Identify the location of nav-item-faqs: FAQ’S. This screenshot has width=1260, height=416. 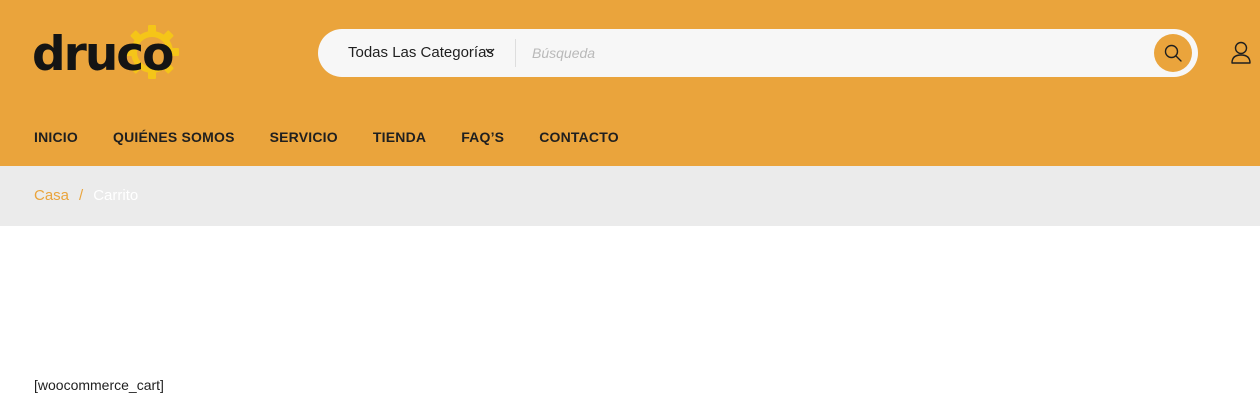
(482, 138).